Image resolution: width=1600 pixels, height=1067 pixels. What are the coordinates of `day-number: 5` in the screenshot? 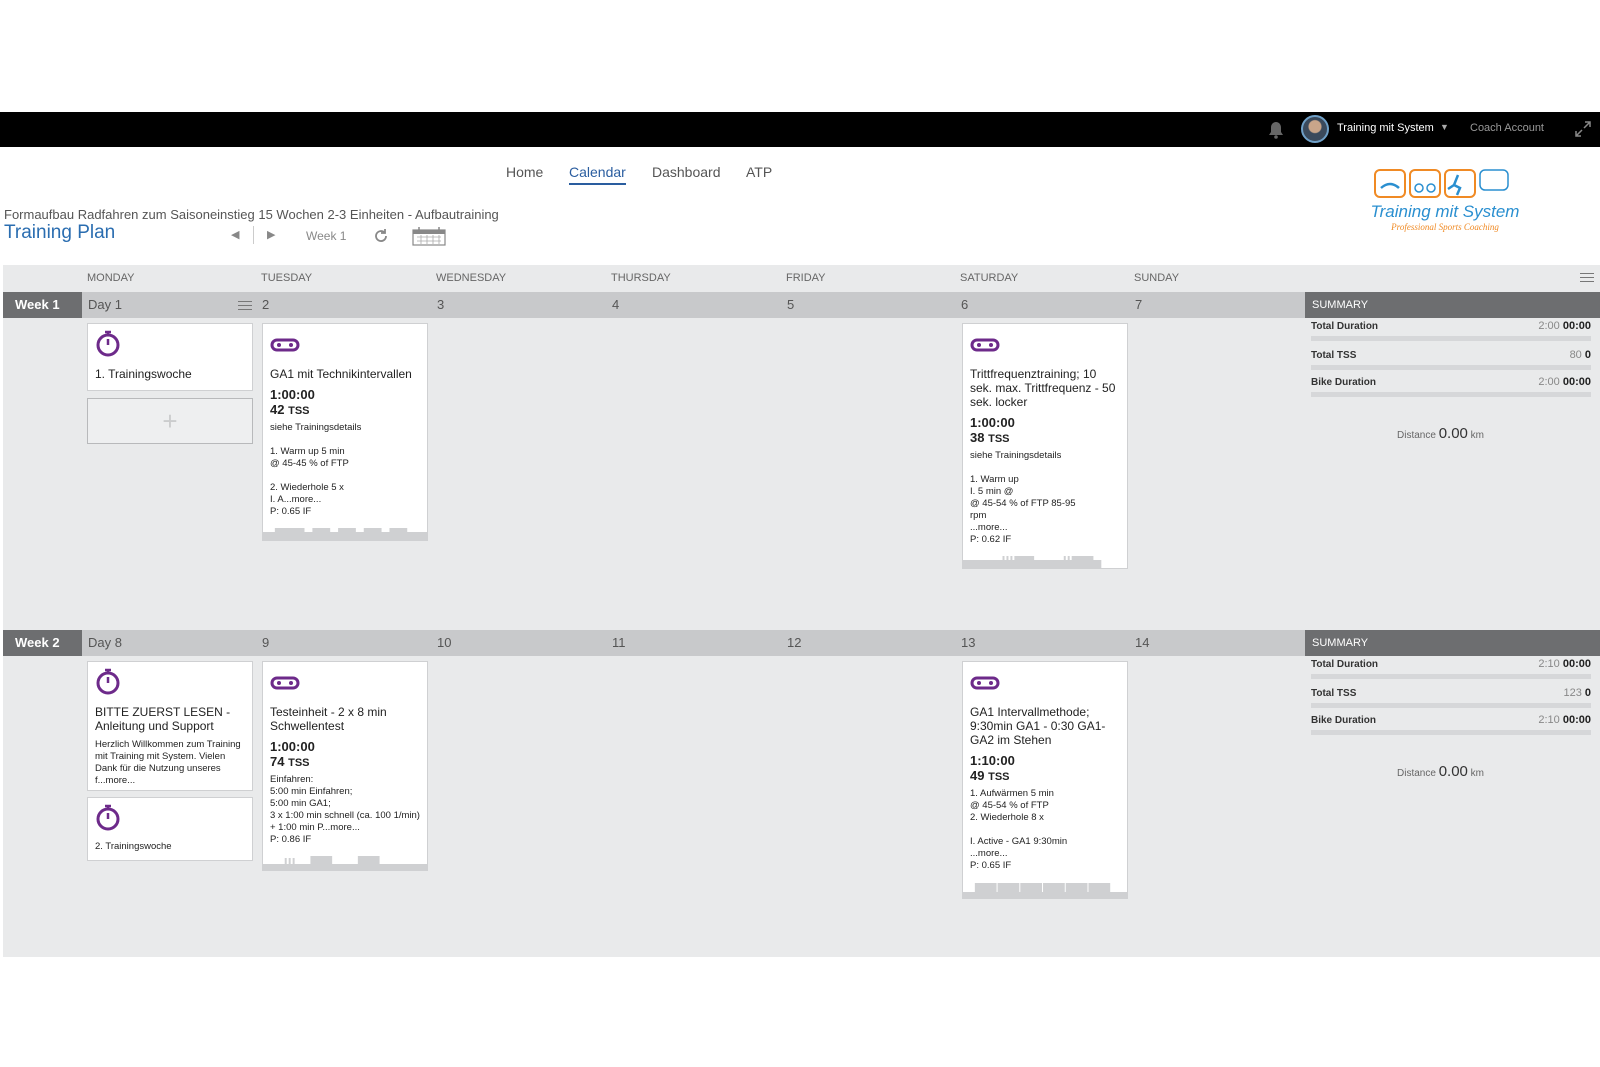 It's located at (791, 304).